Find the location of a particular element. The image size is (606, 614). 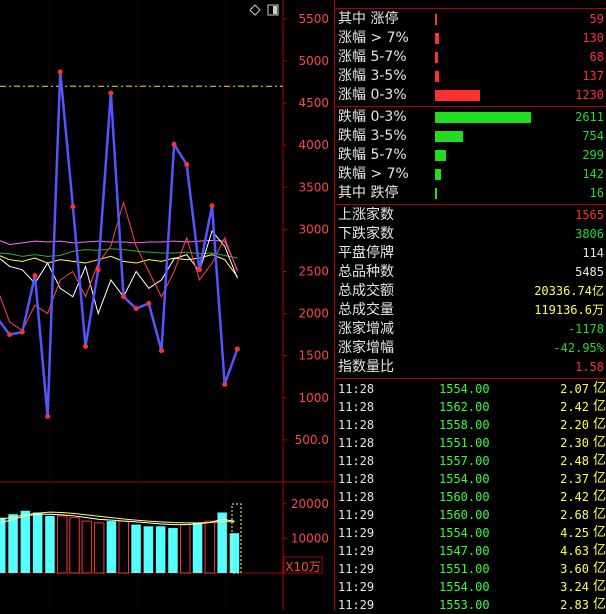

summary-label: 涨家增幅 is located at coordinates (366, 348).